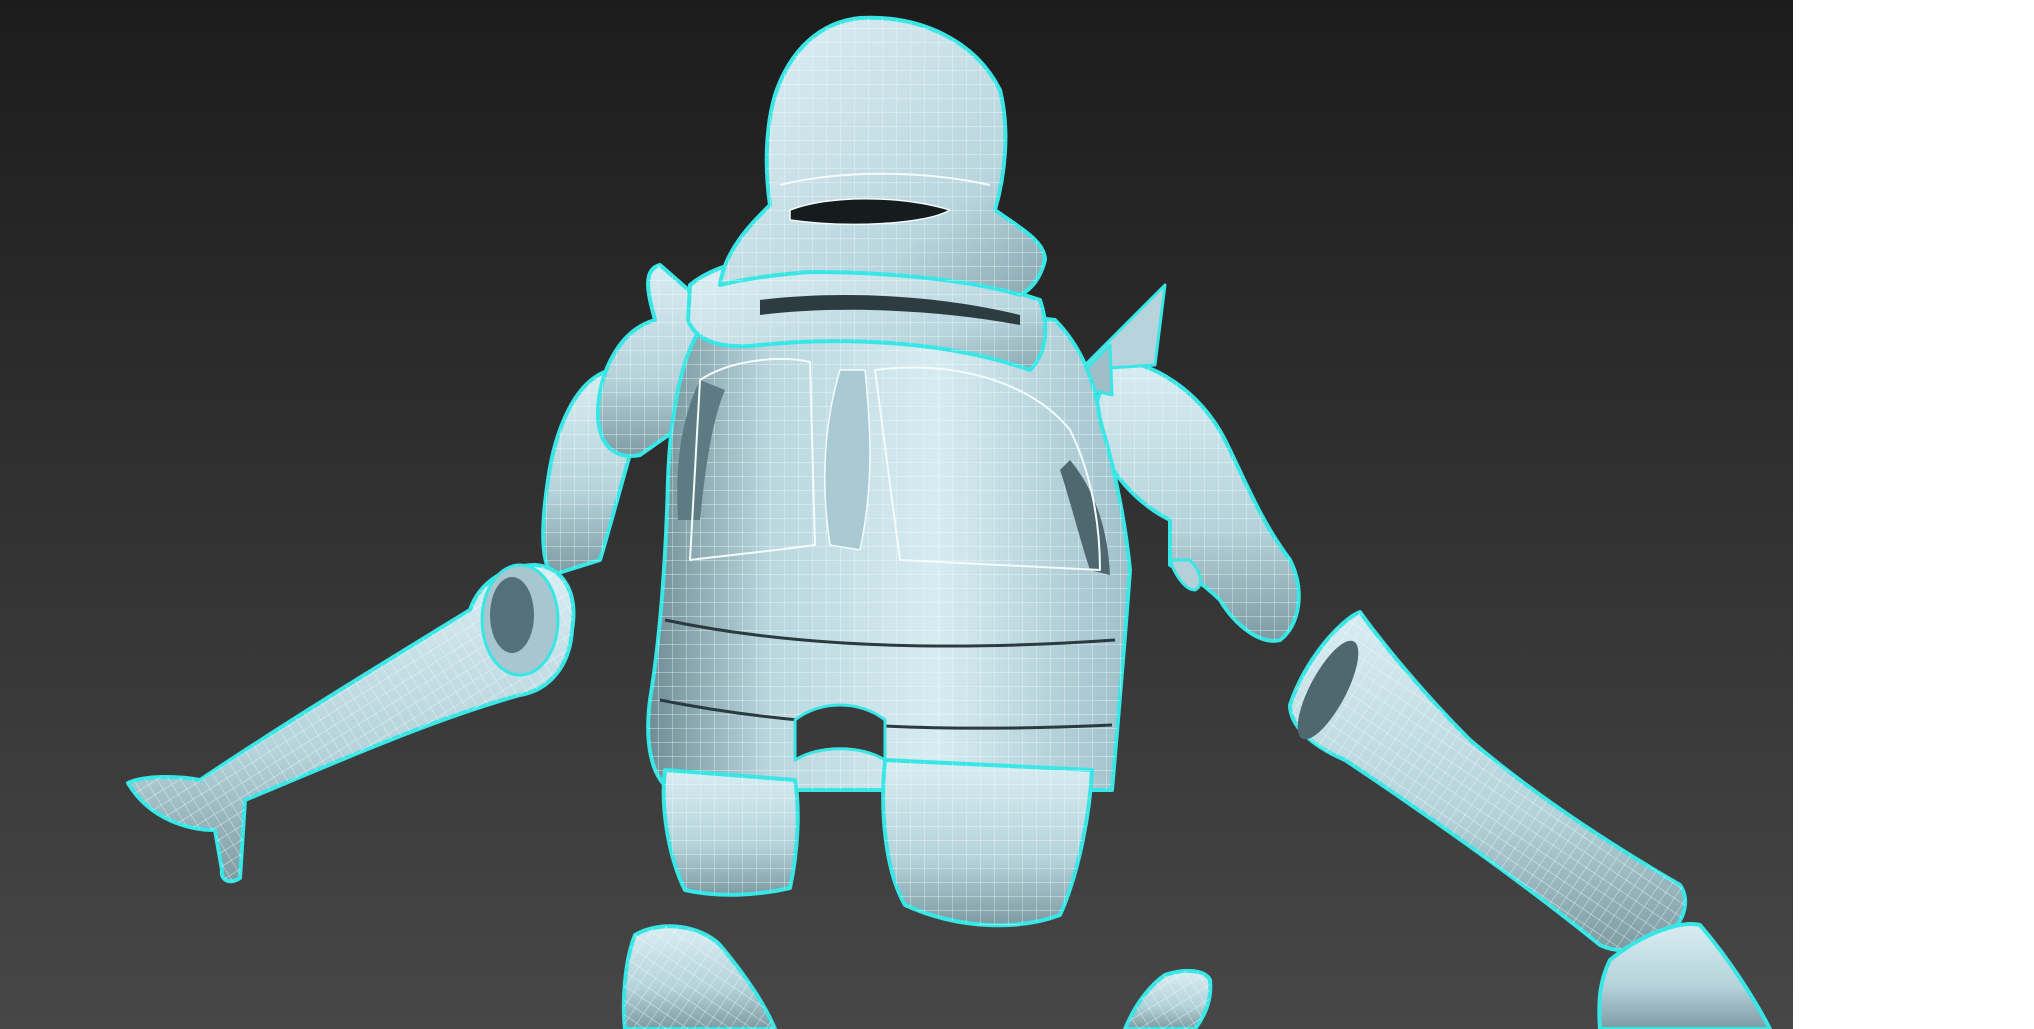 This screenshot has height=1029, width=2034. I want to click on left-gauntlet-cuff-inner, so click(512, 615).